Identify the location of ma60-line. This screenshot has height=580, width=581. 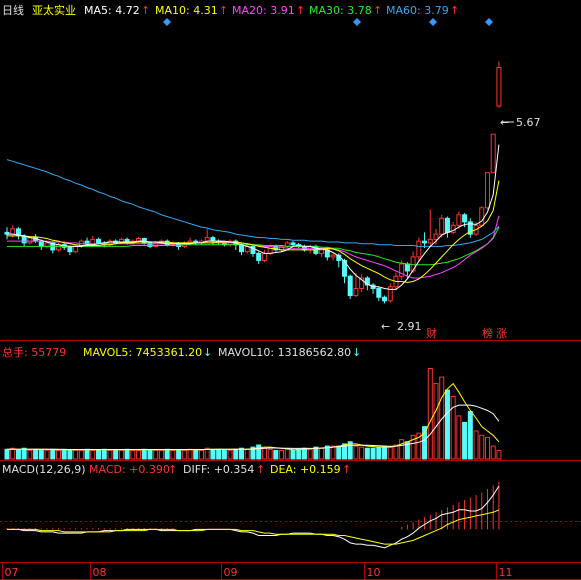
(253, 203).